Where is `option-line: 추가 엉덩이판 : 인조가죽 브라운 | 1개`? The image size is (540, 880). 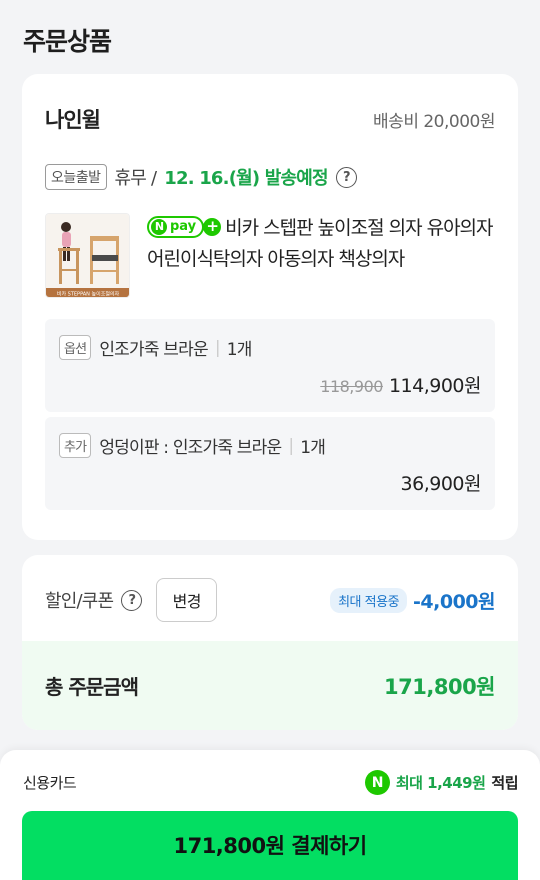 option-line: 추가 엉덩이판 : 인조가죽 브라운 | 1개 is located at coordinates (192, 445).